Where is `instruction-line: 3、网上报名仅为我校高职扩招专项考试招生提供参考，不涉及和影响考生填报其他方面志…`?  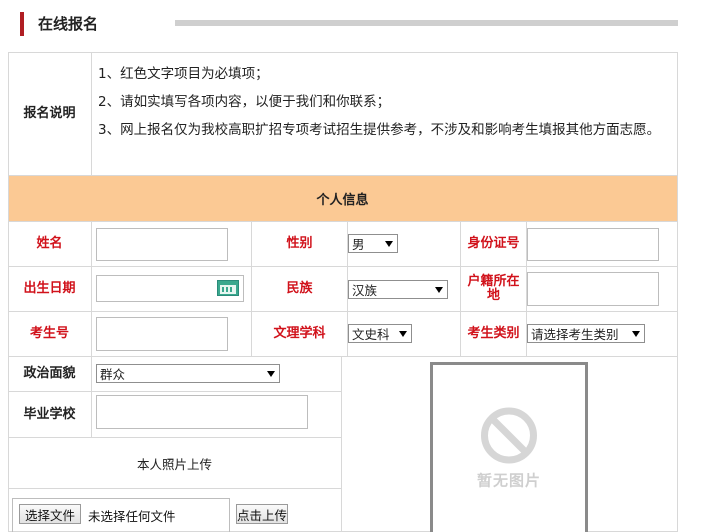
instruction-line: 3、网上报名仅为我校高职扩招专项考试招生提供参考，不涉及和影响考生填报其他方面志… is located at coordinates (379, 130).